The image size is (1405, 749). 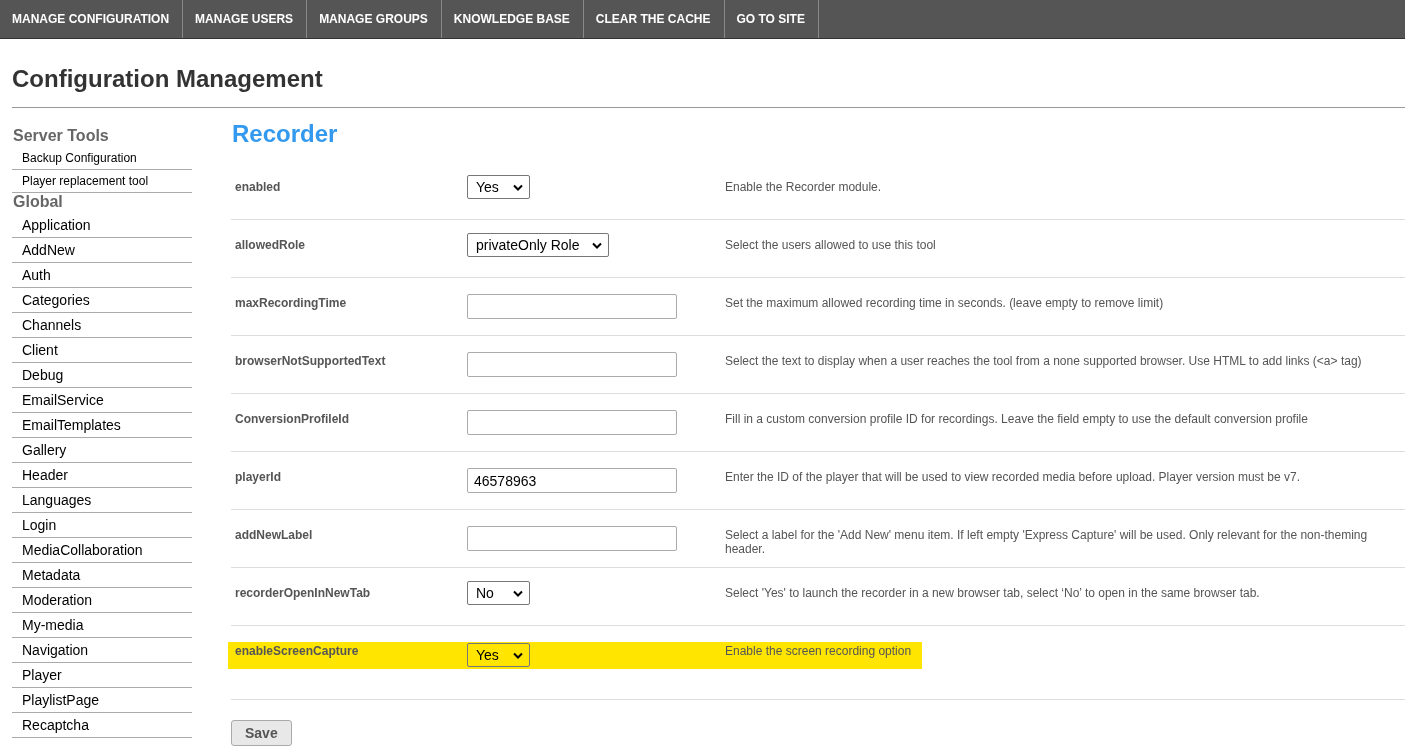 What do you see at coordinates (102, 325) in the screenshot?
I see `sidebar-link: Channels` at bounding box center [102, 325].